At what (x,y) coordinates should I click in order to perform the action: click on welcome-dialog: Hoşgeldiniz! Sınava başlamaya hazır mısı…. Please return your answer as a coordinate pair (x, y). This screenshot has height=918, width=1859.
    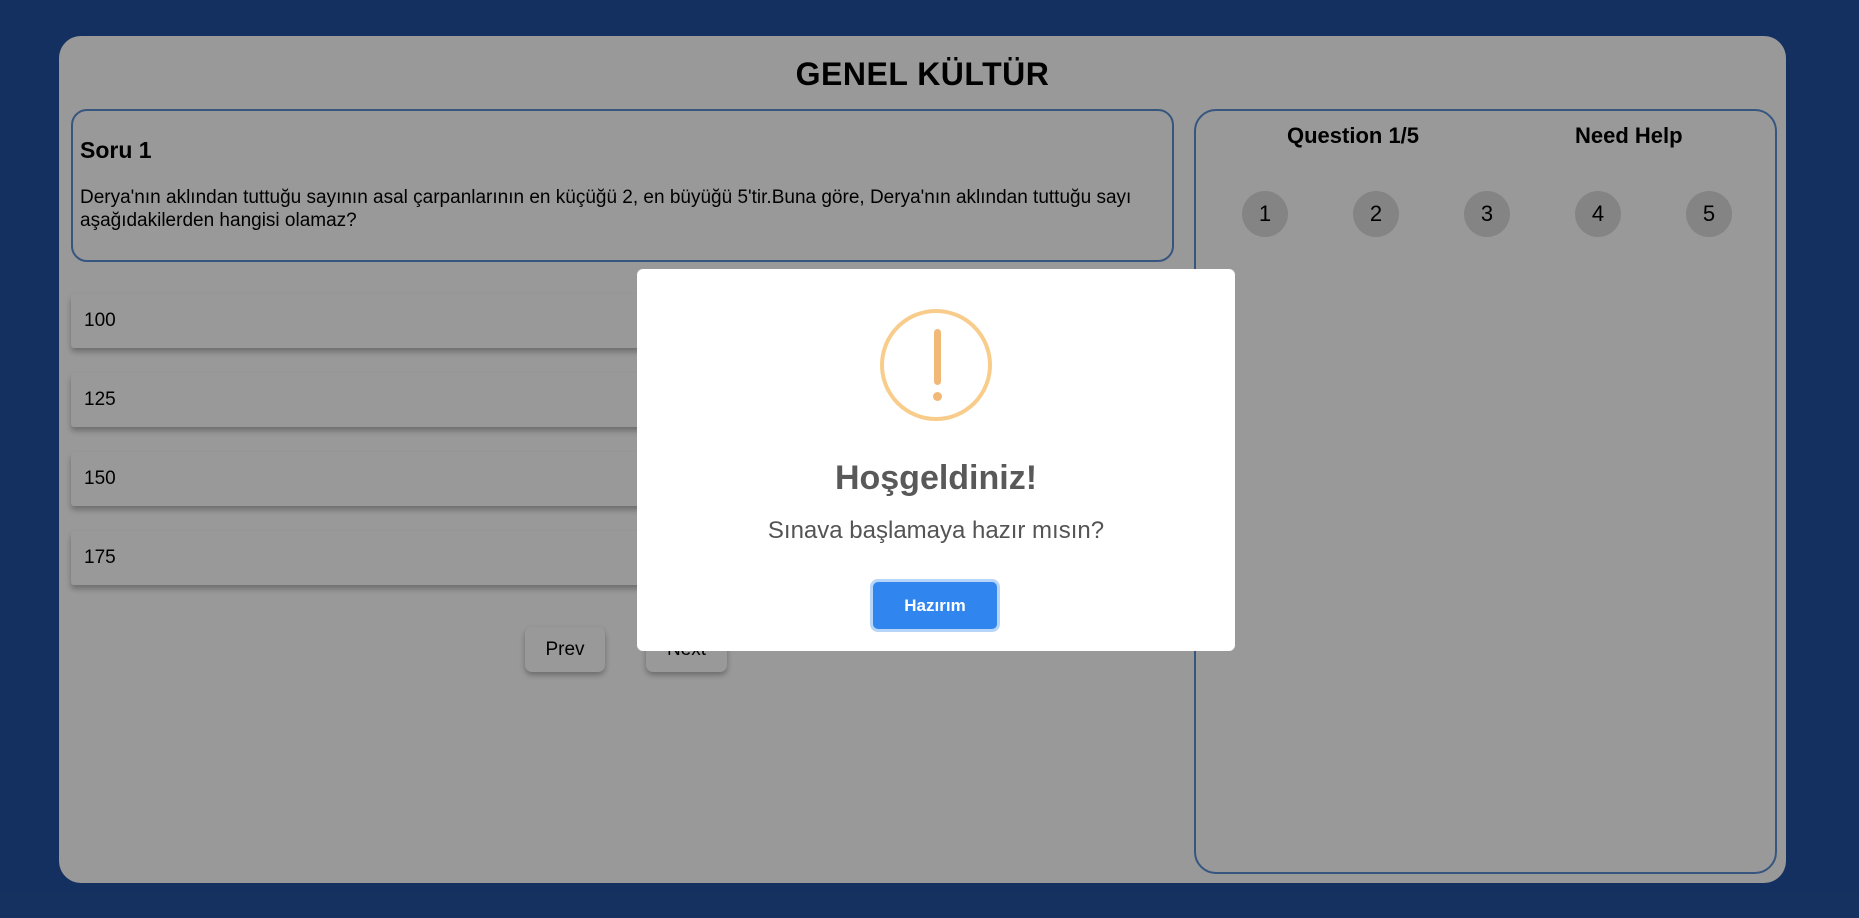
    Looking at the image, I should click on (936, 460).